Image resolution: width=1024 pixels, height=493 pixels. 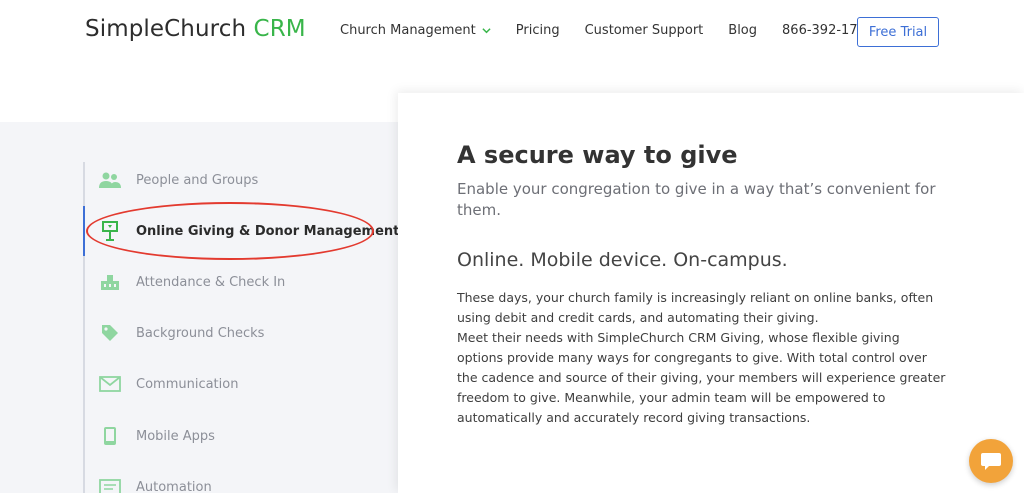 What do you see at coordinates (166, 29) in the screenshot?
I see `logo-brand: SimpleChurch` at bounding box center [166, 29].